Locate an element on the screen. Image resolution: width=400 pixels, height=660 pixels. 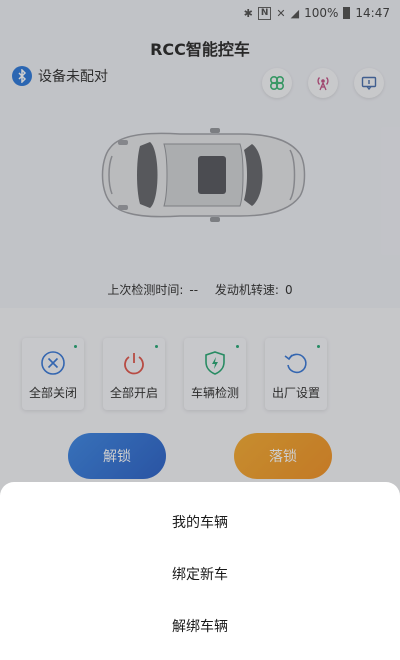
bind-new-vehicle-option: 绑定新车 is located at coordinates (200, 574).